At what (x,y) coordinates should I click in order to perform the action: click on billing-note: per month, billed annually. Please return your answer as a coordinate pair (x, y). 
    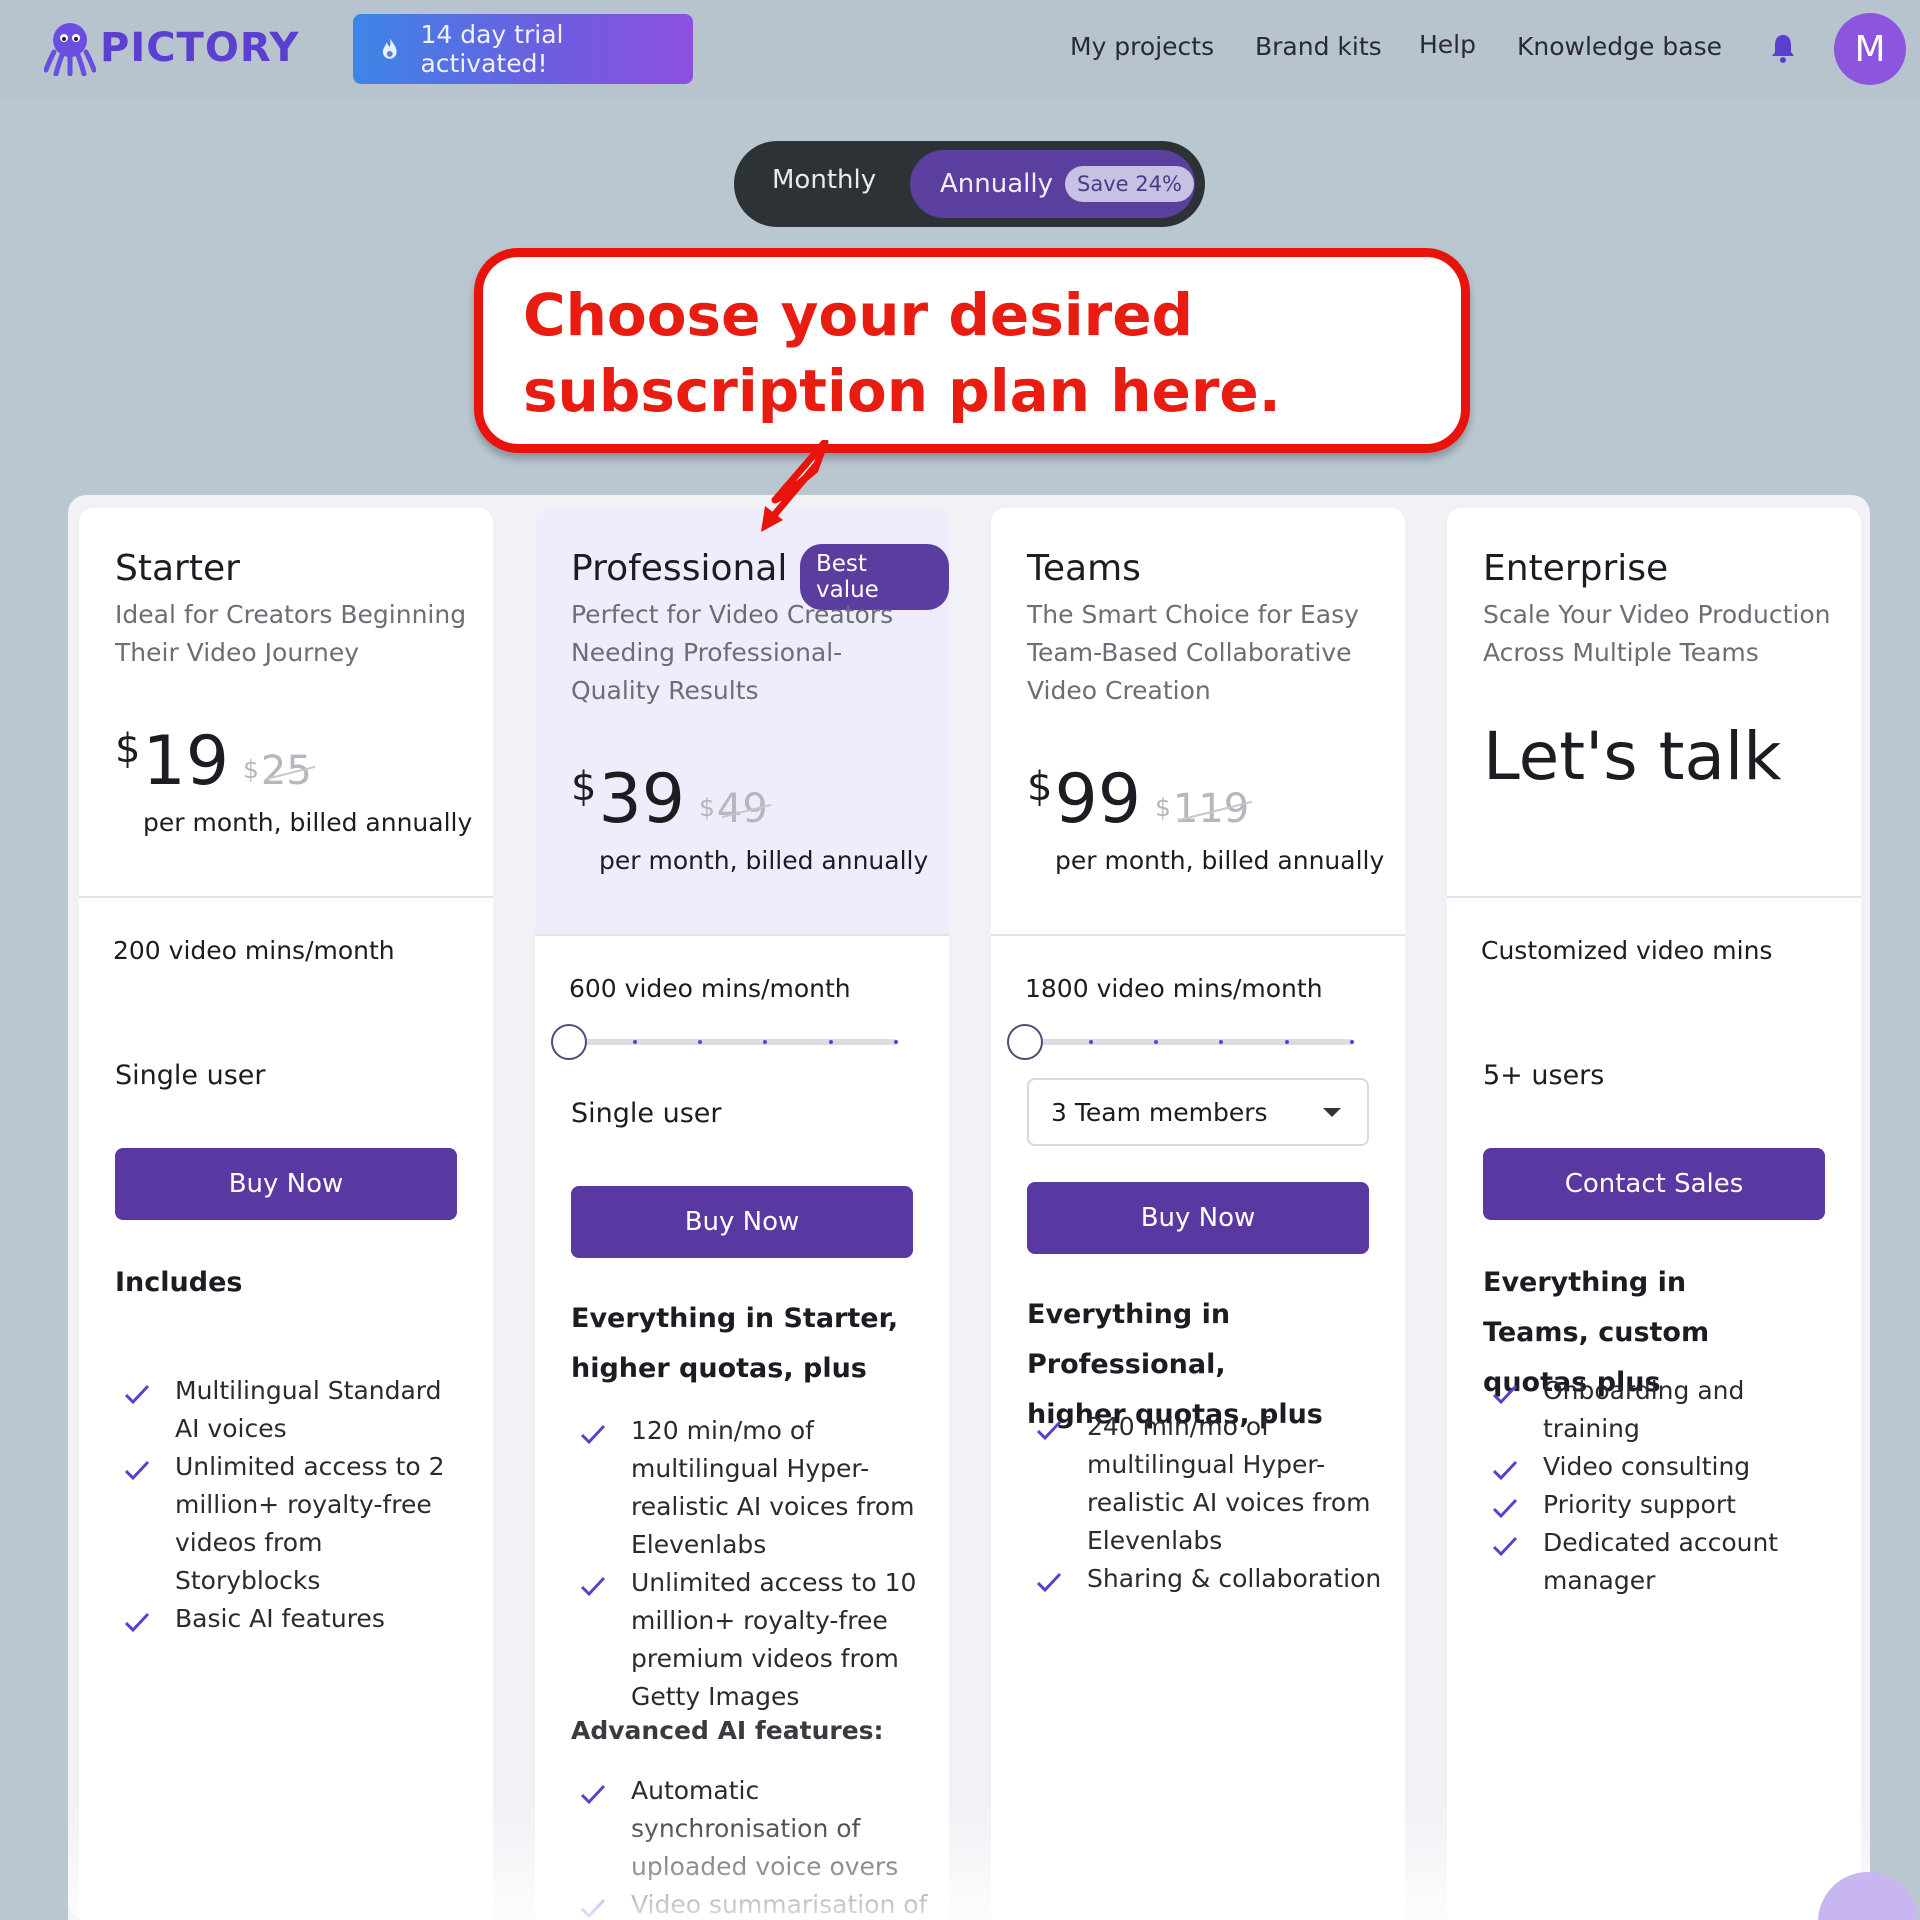
    Looking at the image, I should click on (764, 860).